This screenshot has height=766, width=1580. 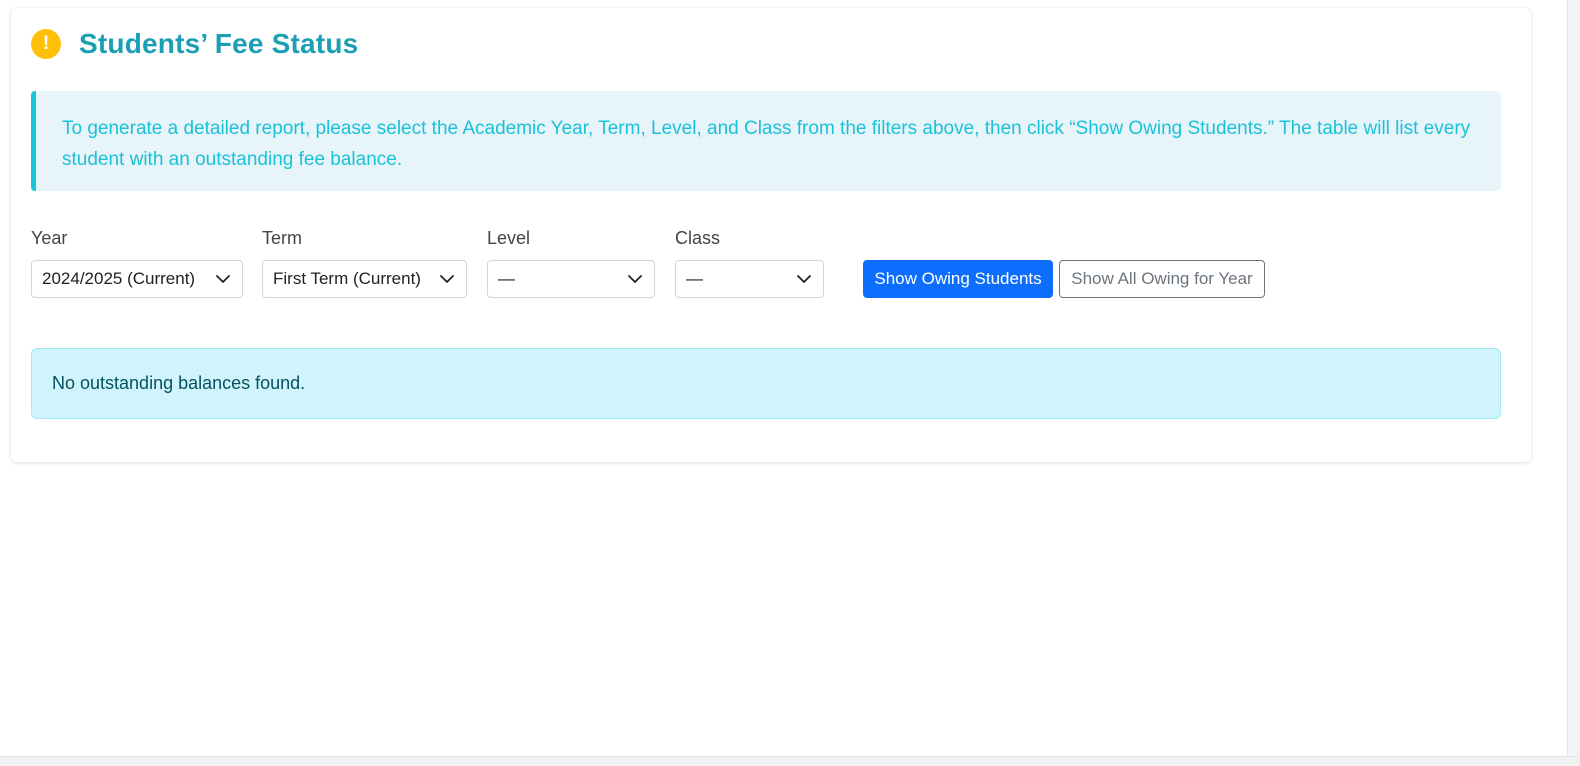 I want to click on term-filter: Term First Term (Current), so click(x=364, y=262).